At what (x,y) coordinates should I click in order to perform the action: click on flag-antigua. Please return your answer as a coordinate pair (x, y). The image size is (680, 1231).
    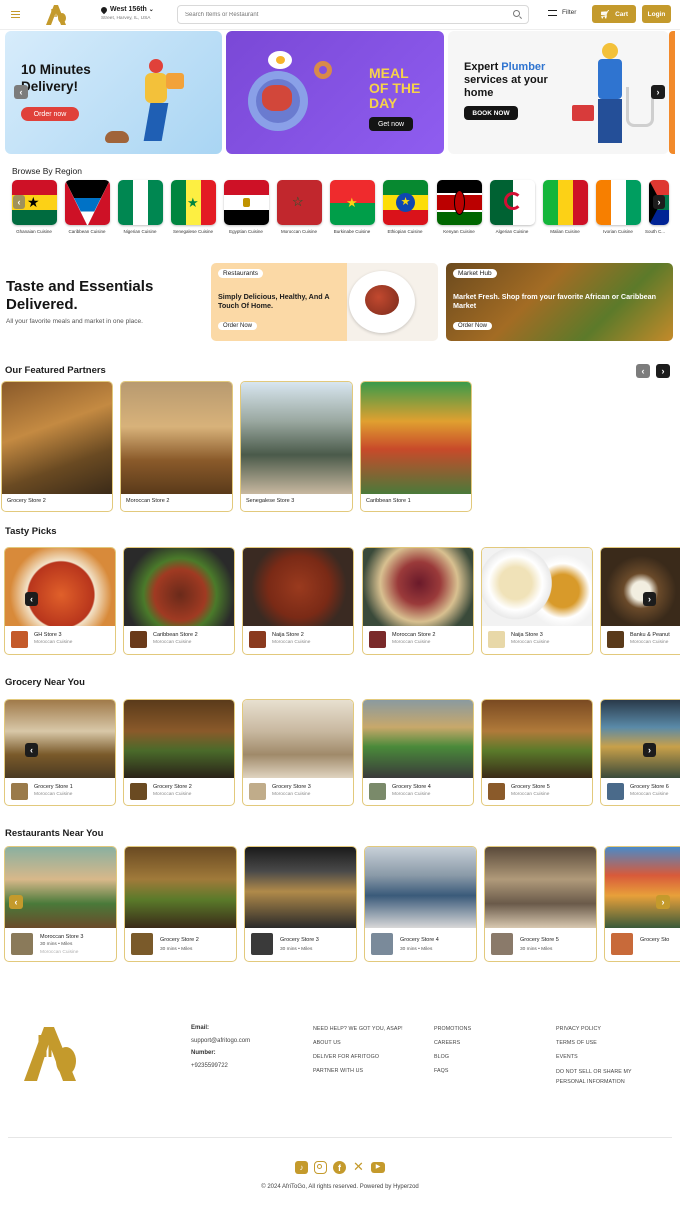
    Looking at the image, I should click on (87, 202).